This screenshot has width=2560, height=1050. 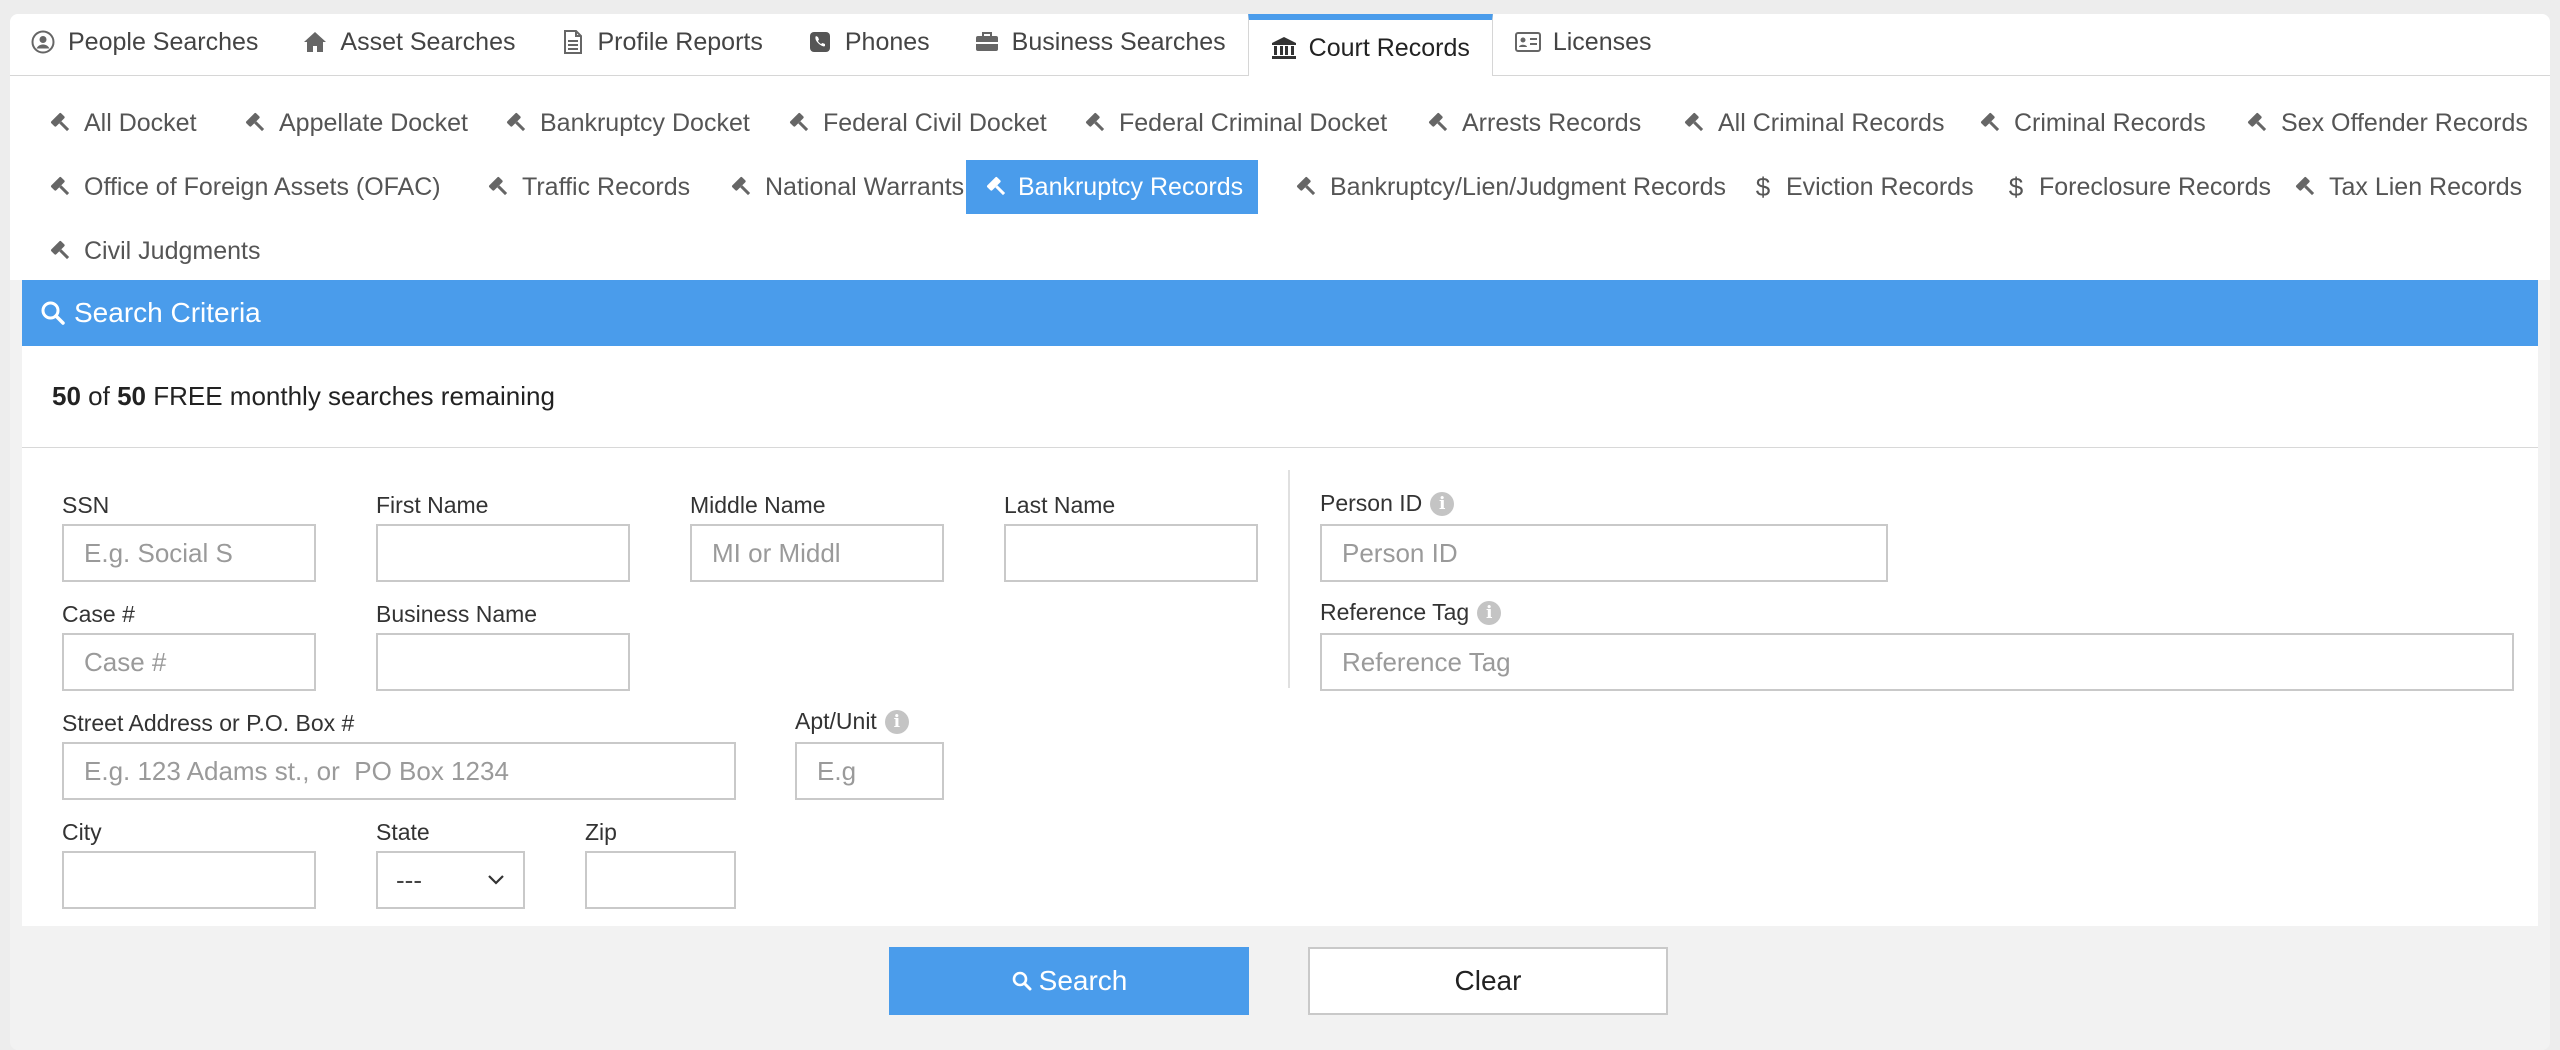 I want to click on subtab-federal-civil-docket: Federal Civil Docket, so click(x=917, y=123).